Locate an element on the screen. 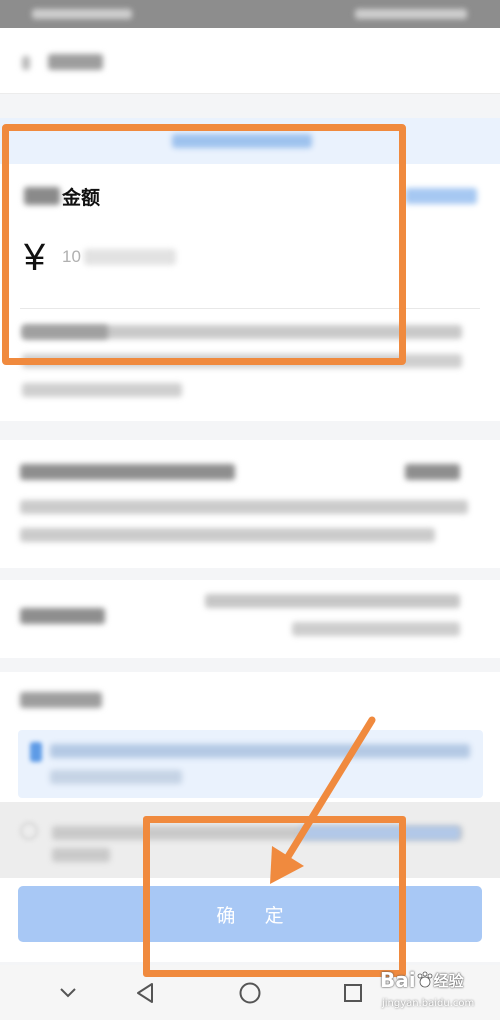 Image resolution: width=500 pixels, height=1020 pixels. page-header is located at coordinates (250, 61).